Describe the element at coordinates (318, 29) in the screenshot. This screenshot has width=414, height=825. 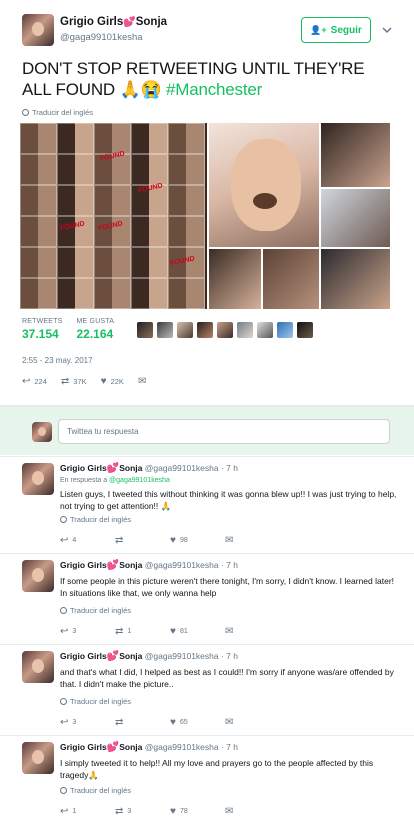
I see `add-user-icon: 👤+` at that location.